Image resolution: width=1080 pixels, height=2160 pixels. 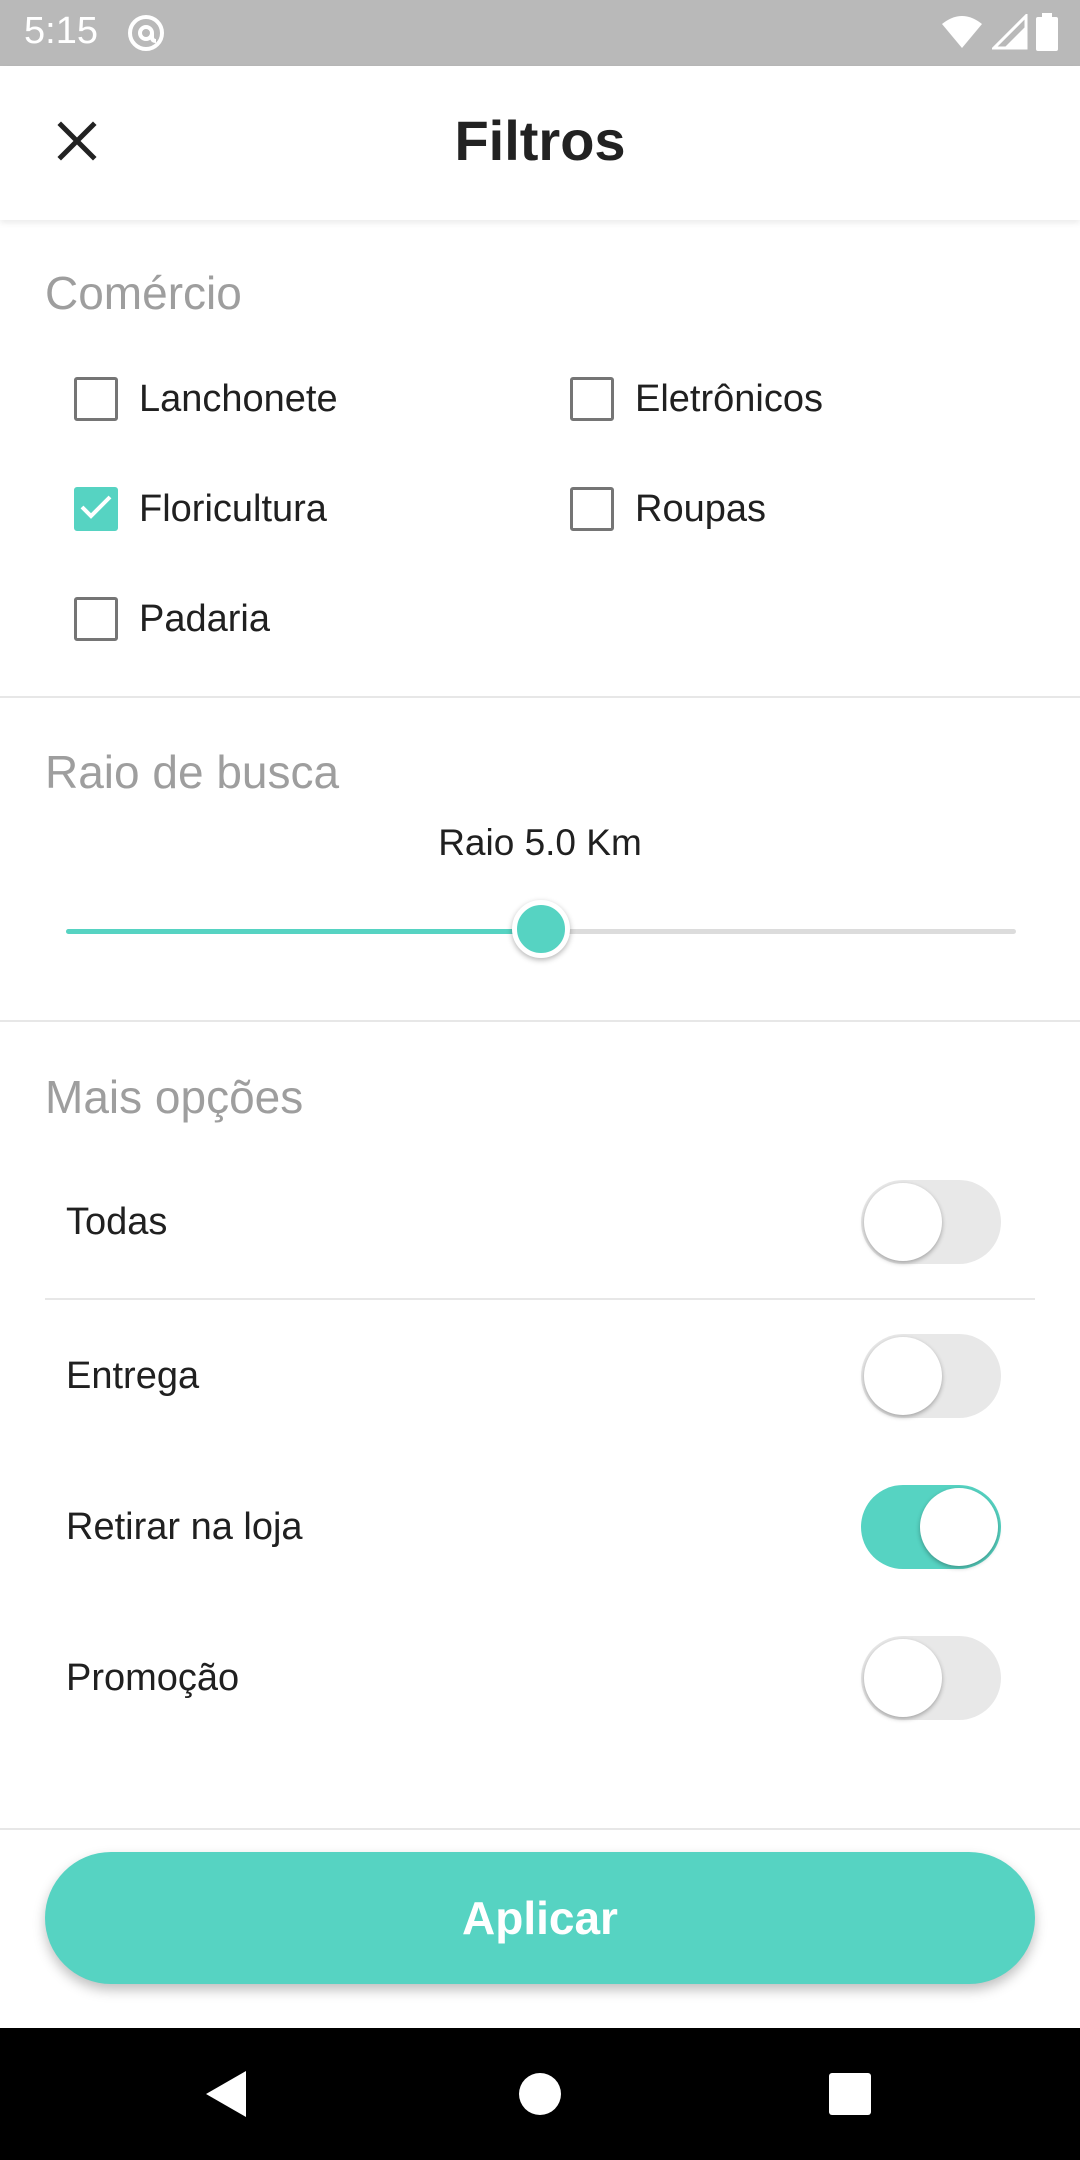 What do you see at coordinates (143, 293) in the screenshot?
I see `section-title-comercio: Comércio` at bounding box center [143, 293].